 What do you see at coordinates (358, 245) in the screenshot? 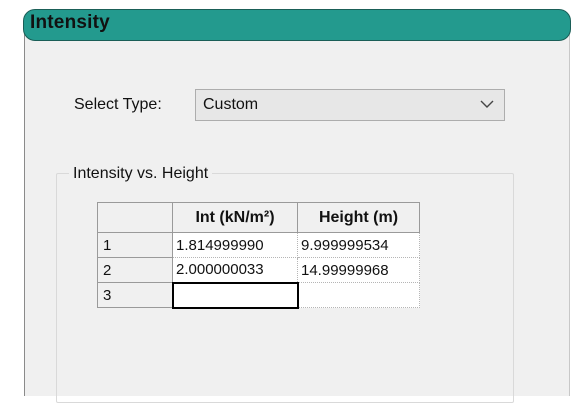
I see `height-cell: 9.999999534` at bounding box center [358, 245].